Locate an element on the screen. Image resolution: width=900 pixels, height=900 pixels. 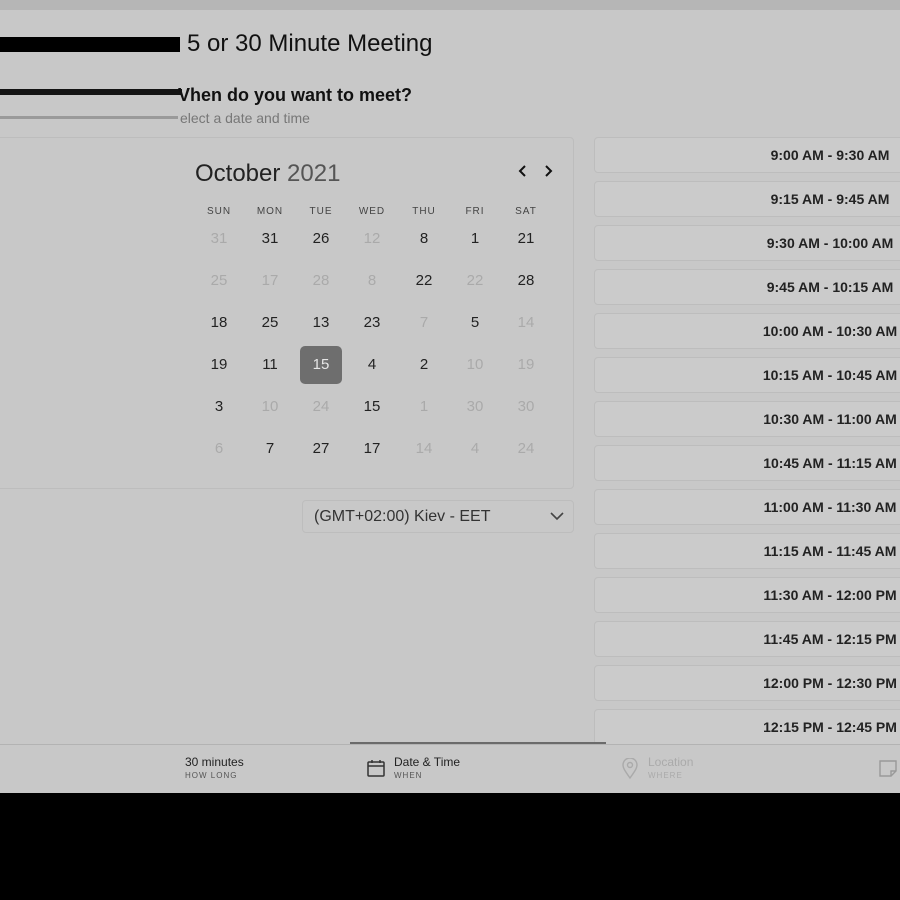
question-subtitle: elect a date and time is located at coordinates (245, 118).